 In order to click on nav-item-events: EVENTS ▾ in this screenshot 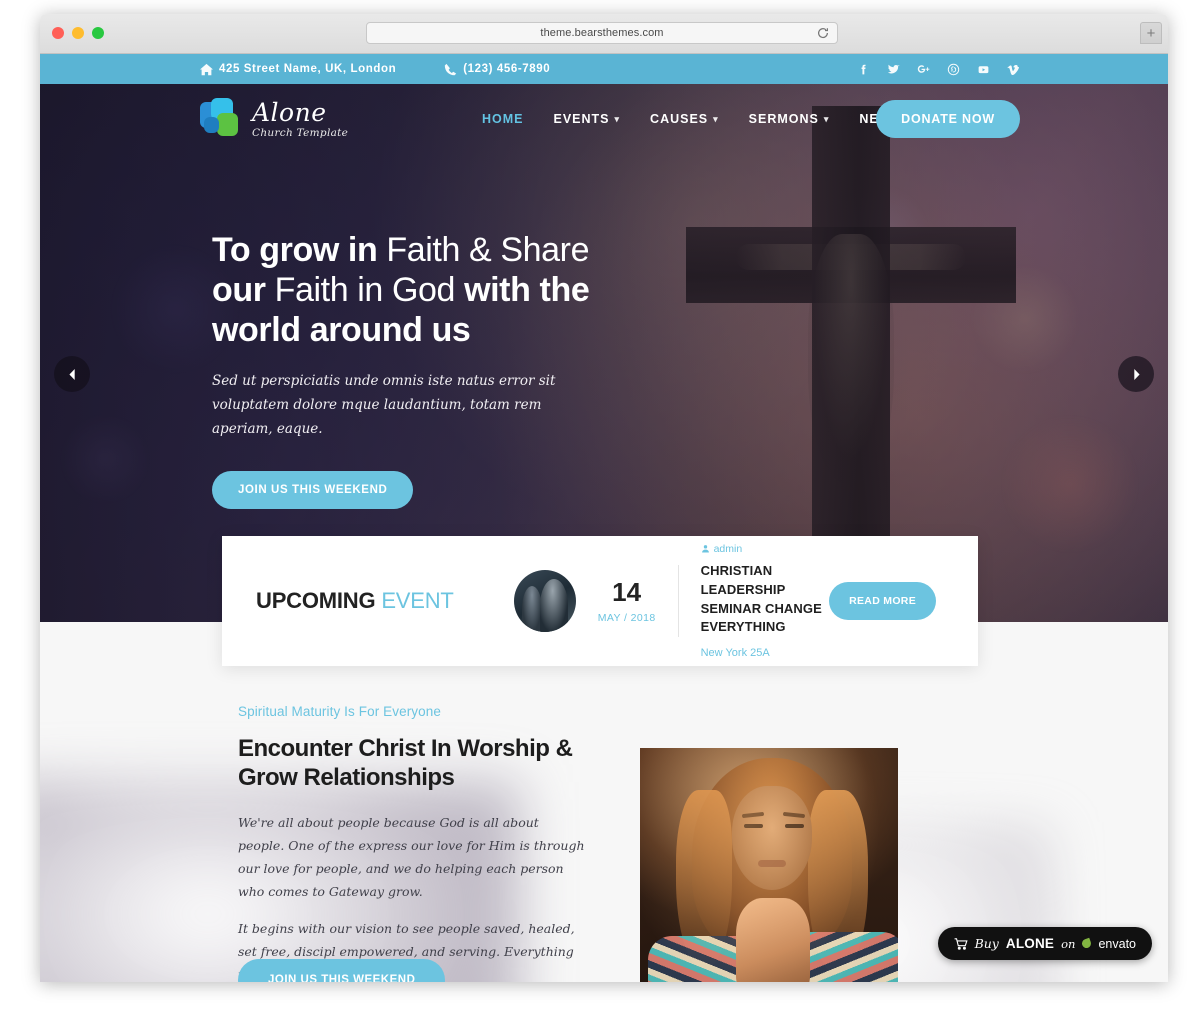, I will do `click(587, 119)`.